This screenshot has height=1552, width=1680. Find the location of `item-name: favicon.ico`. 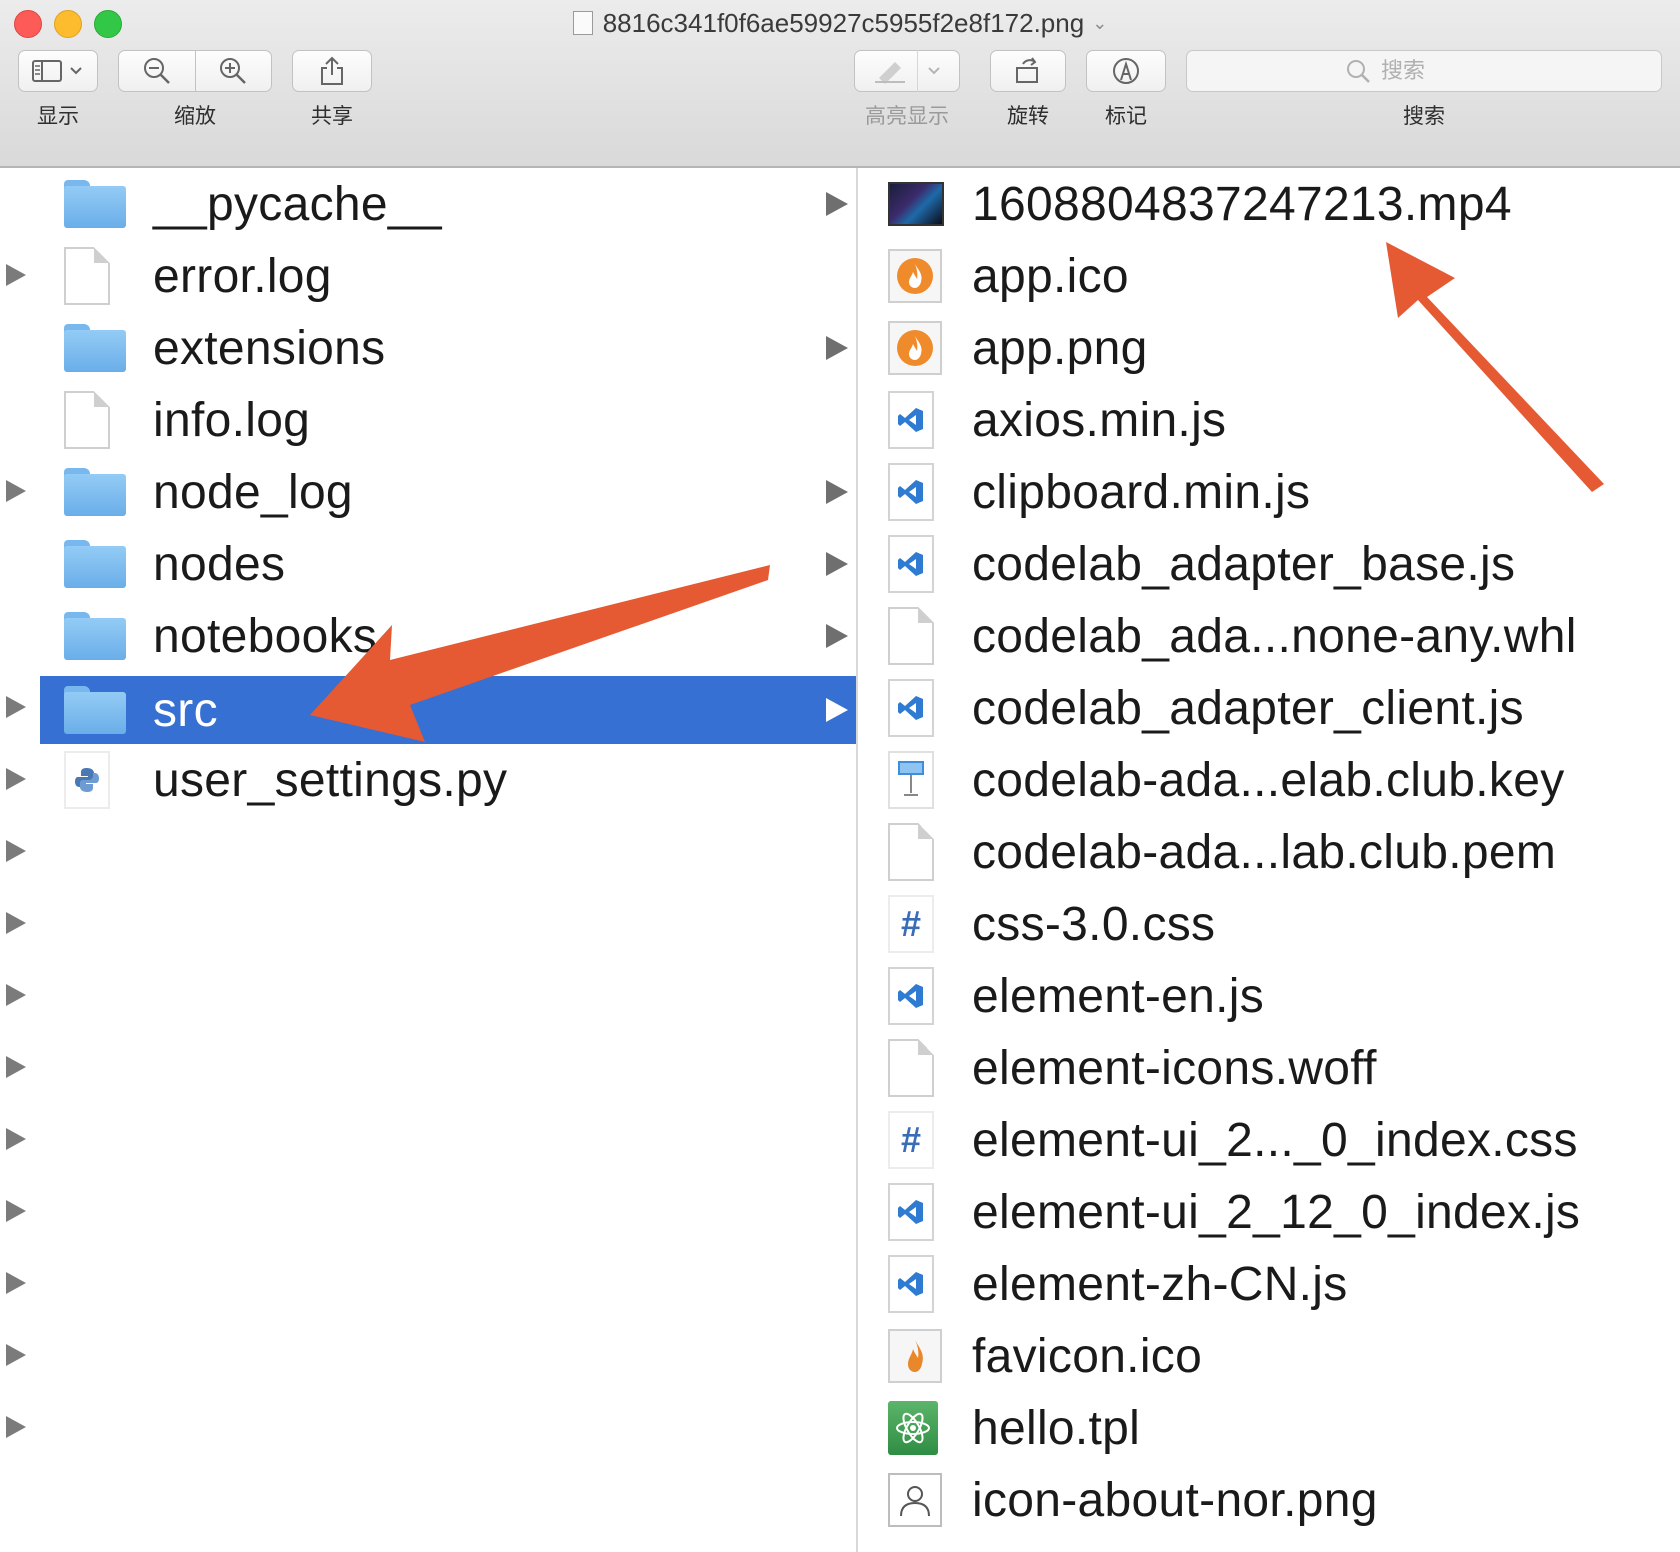

item-name: favicon.ico is located at coordinates (1087, 1356).